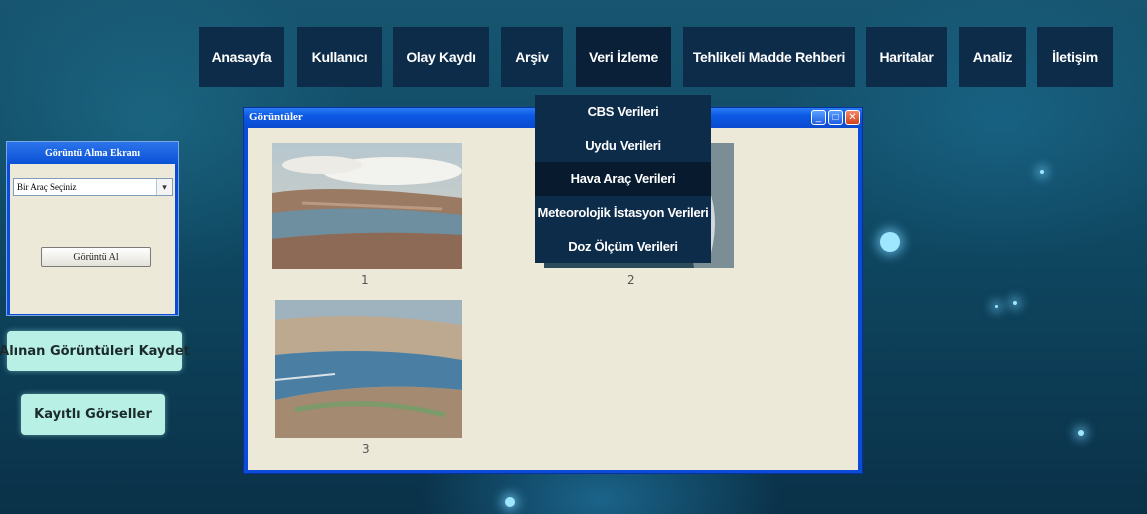 The image size is (1147, 514). I want to click on minimize-icon: _, so click(818, 117).